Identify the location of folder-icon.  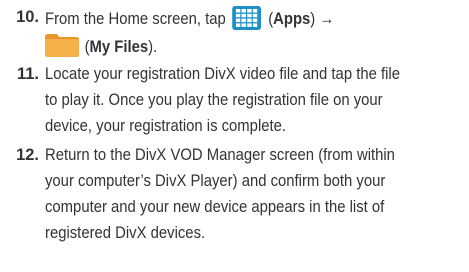
(62, 45).